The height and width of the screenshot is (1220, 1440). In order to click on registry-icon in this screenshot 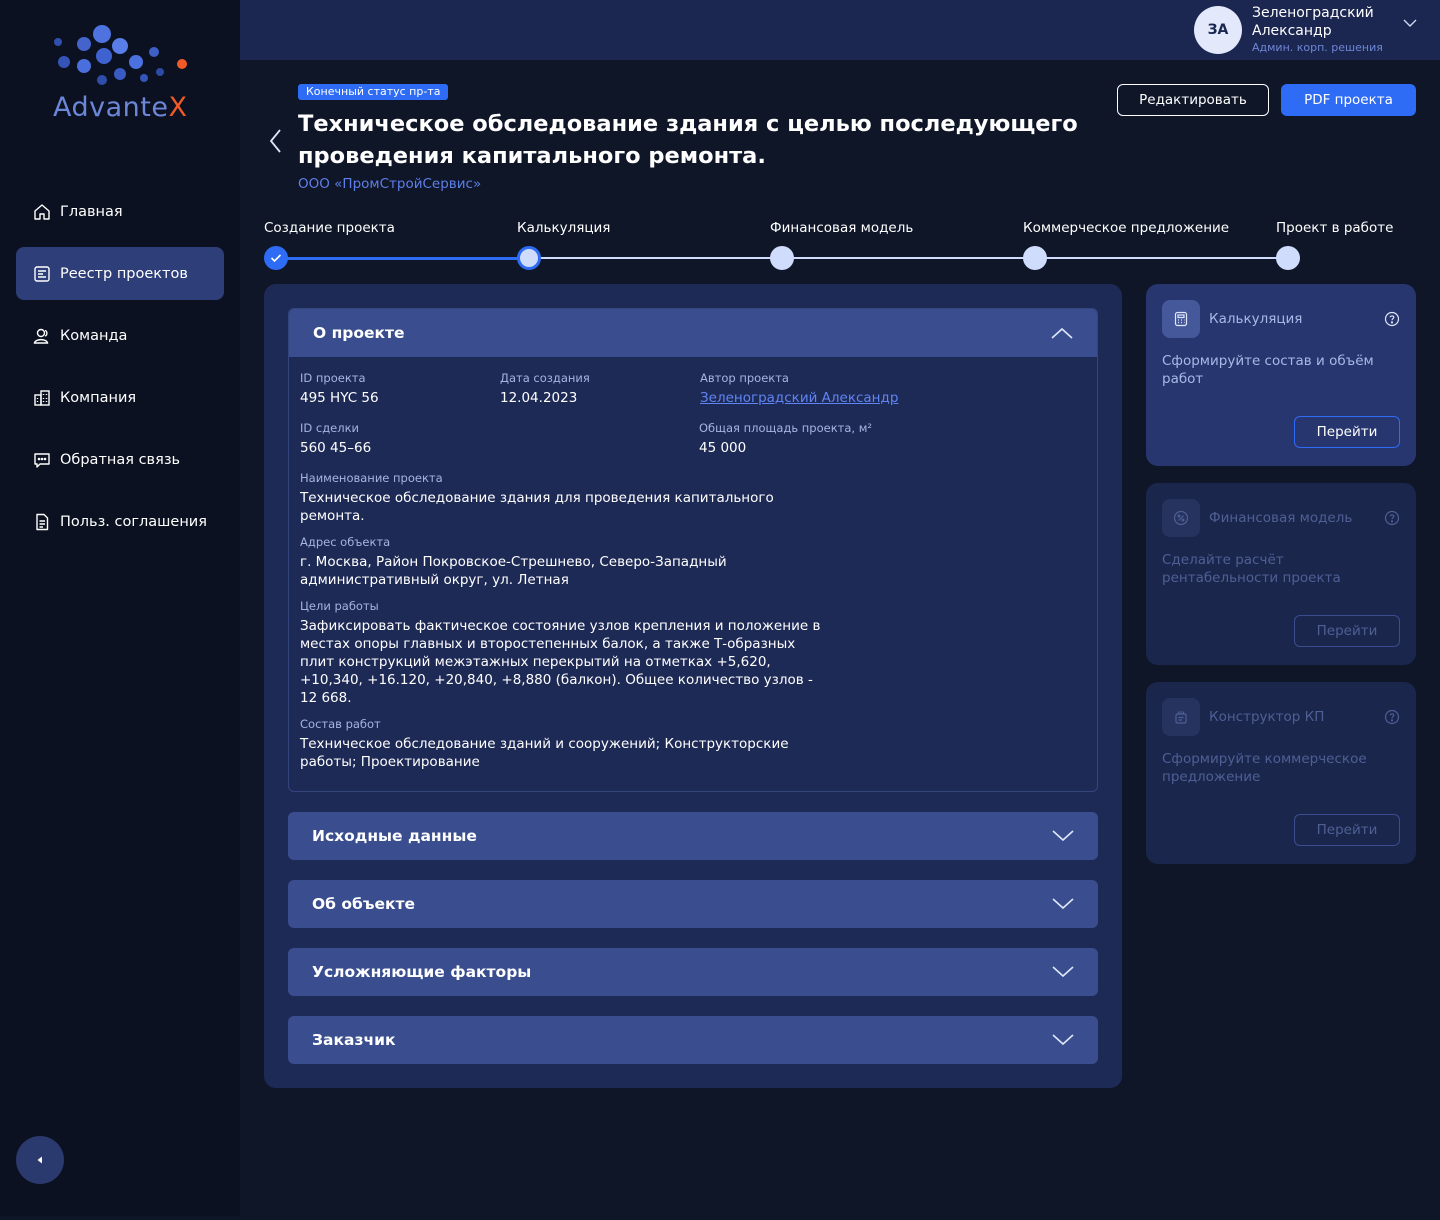, I will do `click(42, 273)`.